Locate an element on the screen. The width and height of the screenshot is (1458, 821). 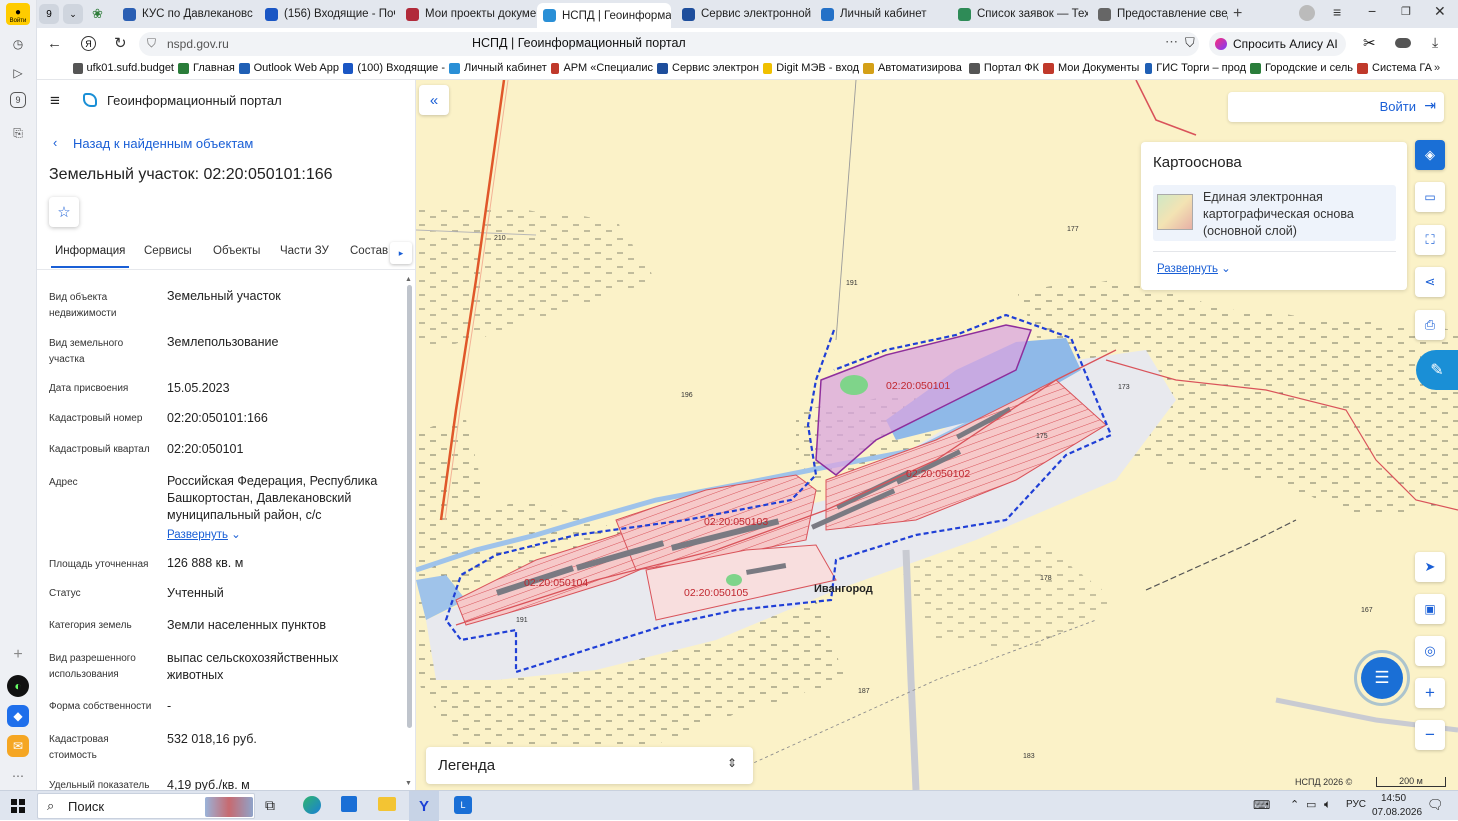
extension-icon: ✂ is located at coordinates (1369, 43).